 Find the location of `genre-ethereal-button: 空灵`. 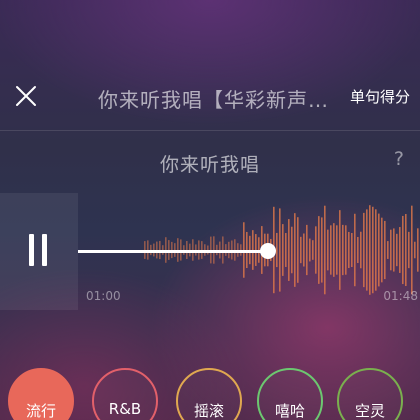

genre-ethereal-button: 空灵 is located at coordinates (370, 394).